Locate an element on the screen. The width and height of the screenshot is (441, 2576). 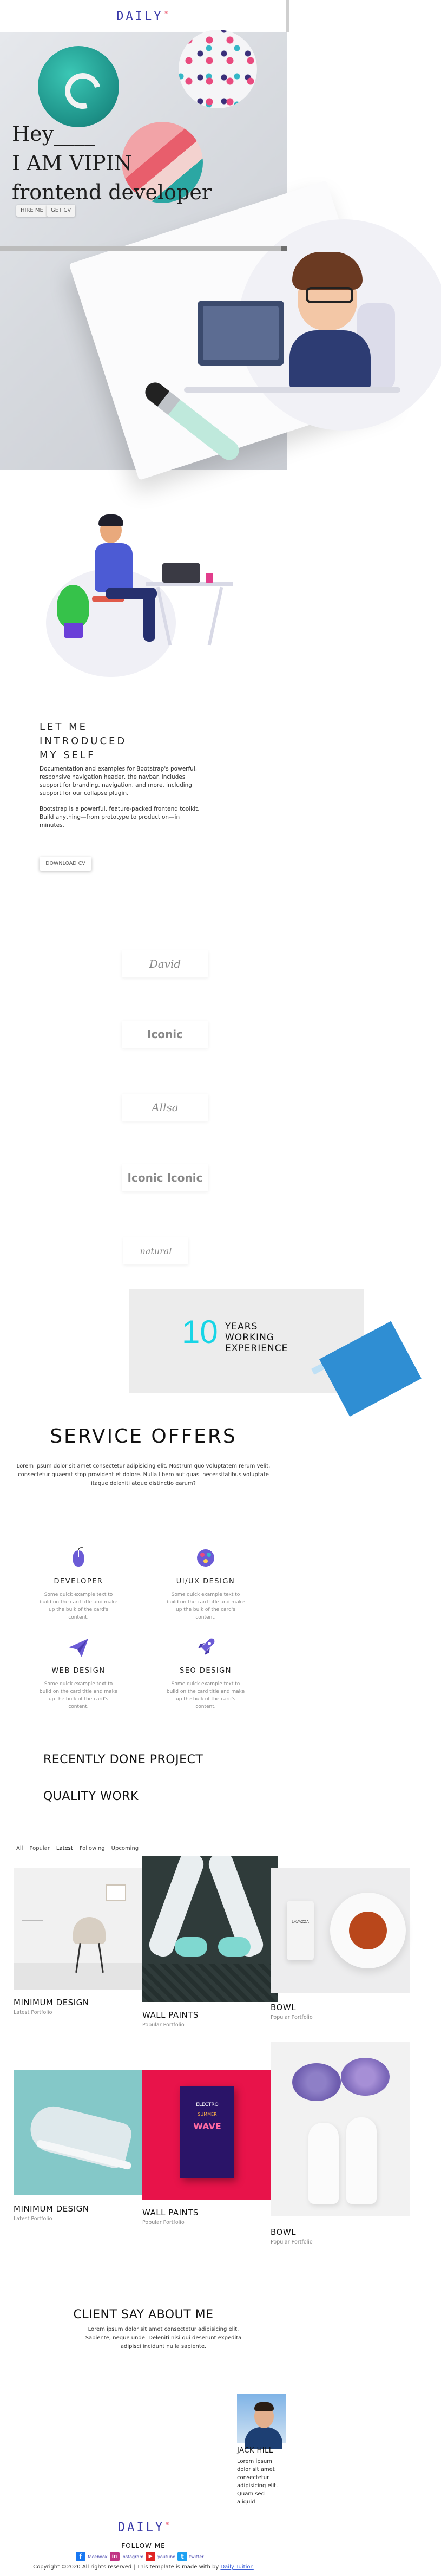
facebook-icon: f is located at coordinates (80, 2556).